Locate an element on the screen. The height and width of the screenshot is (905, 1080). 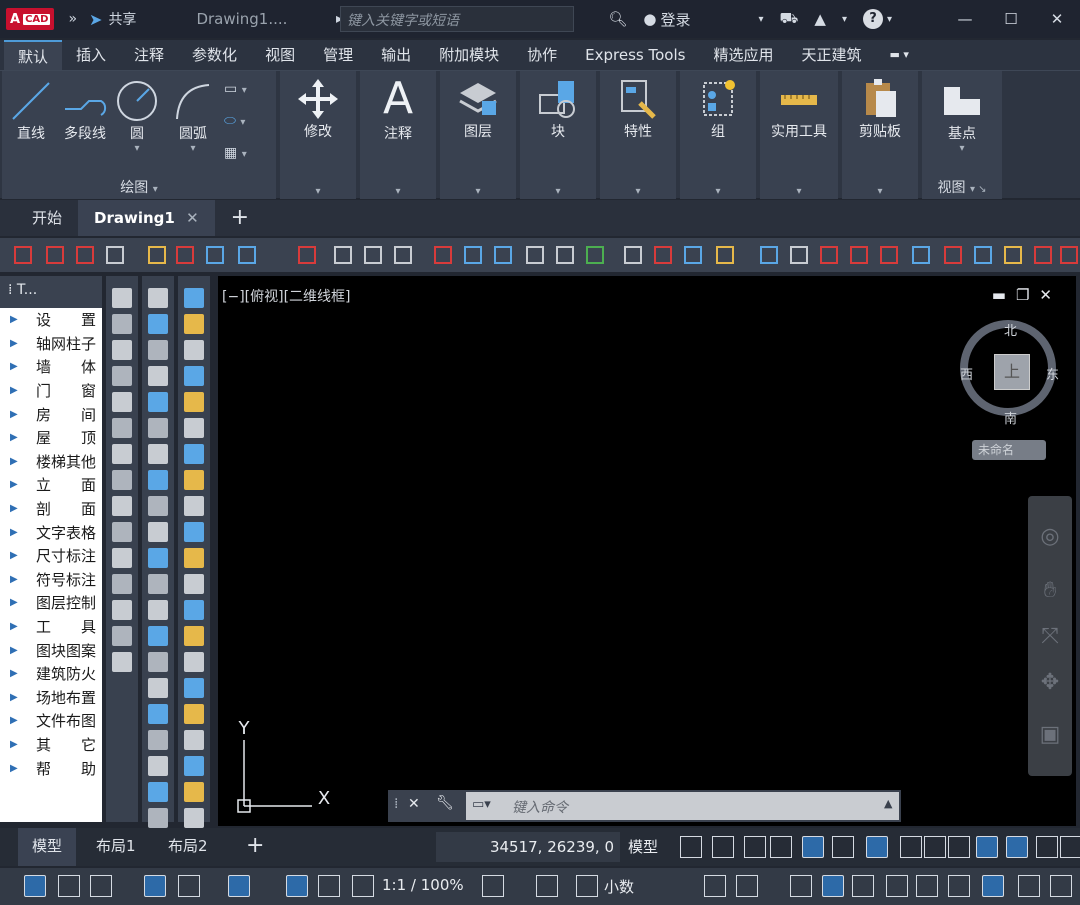
command-prompt-icon: ▭▾ is located at coordinates (481, 804).